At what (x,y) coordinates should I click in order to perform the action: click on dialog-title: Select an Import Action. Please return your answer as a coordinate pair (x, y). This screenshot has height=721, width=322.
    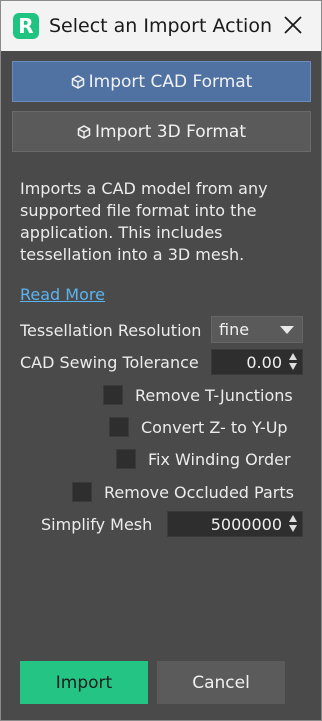
    Looking at the image, I should click on (160, 26).